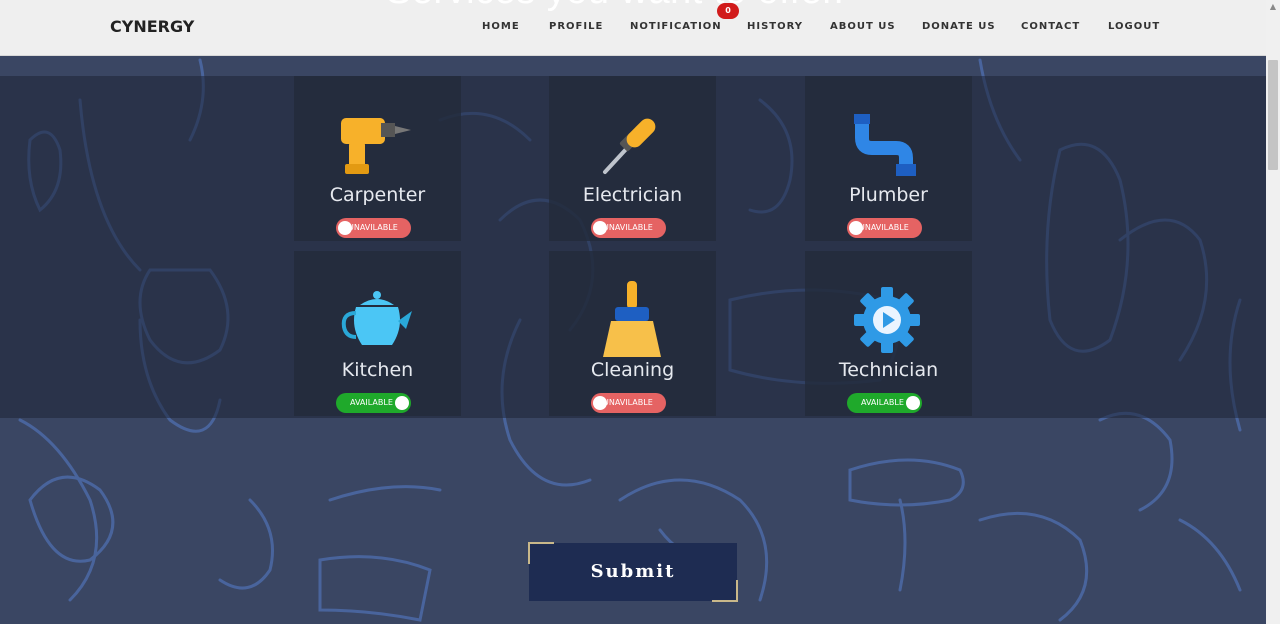  Describe the element at coordinates (632, 195) in the screenshot. I see `service-label: Electrician` at that location.